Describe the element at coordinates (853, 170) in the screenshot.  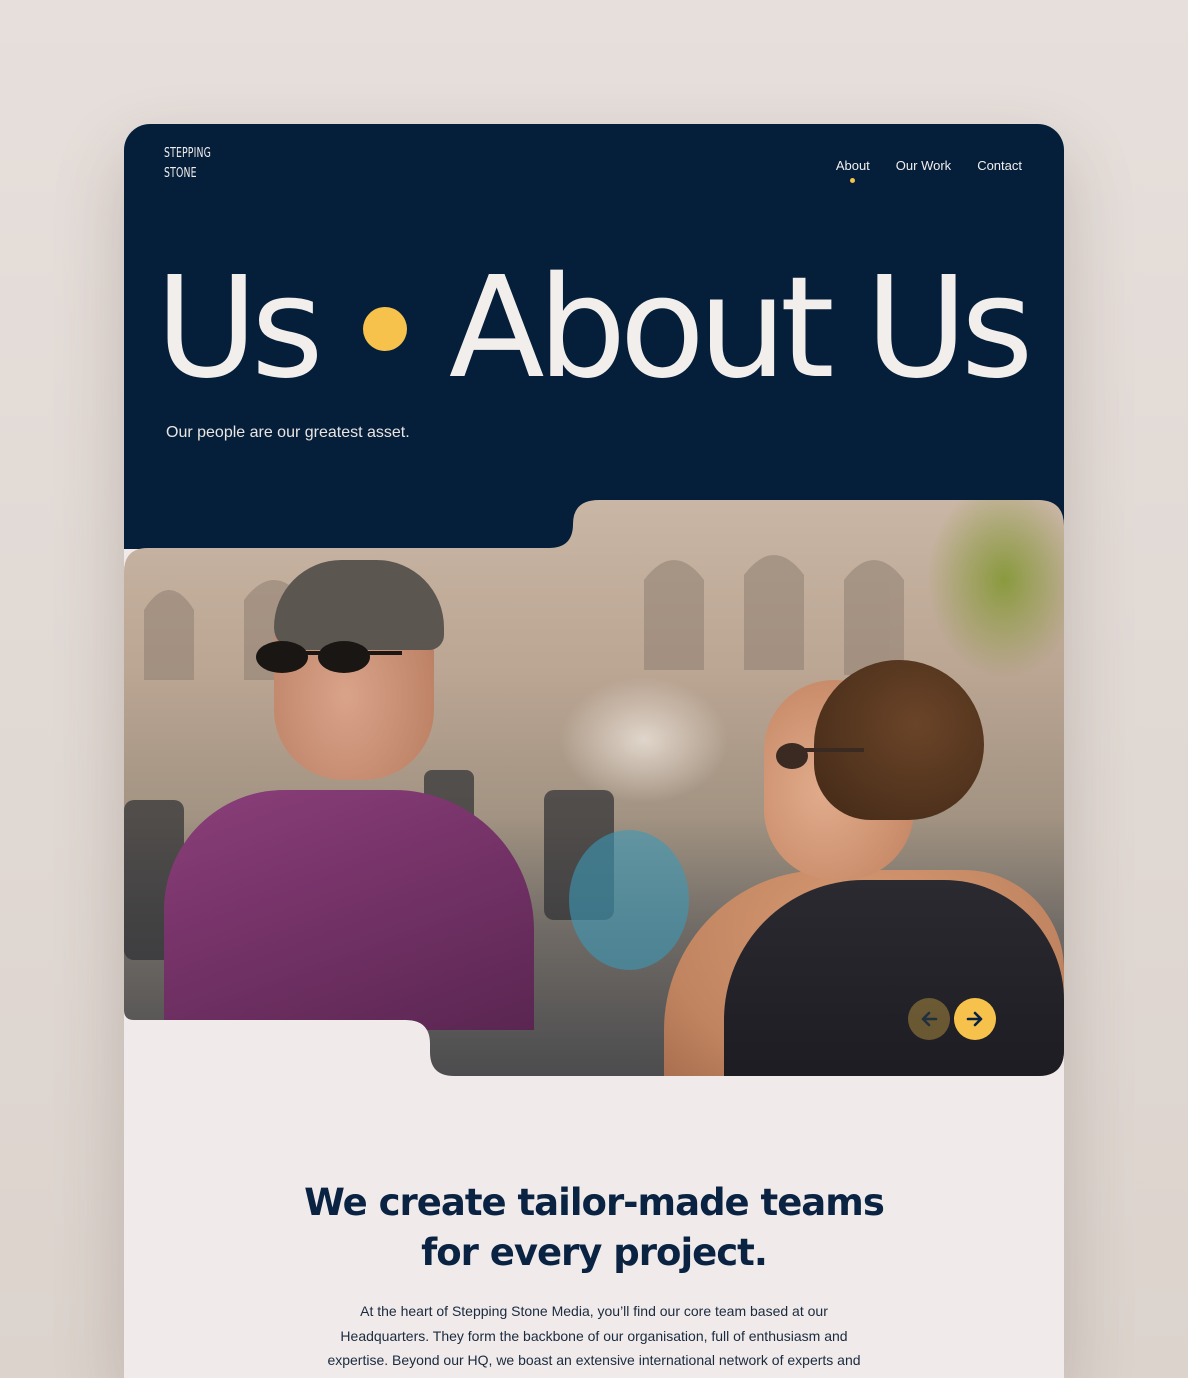
I see `nav-item-about: About` at that location.